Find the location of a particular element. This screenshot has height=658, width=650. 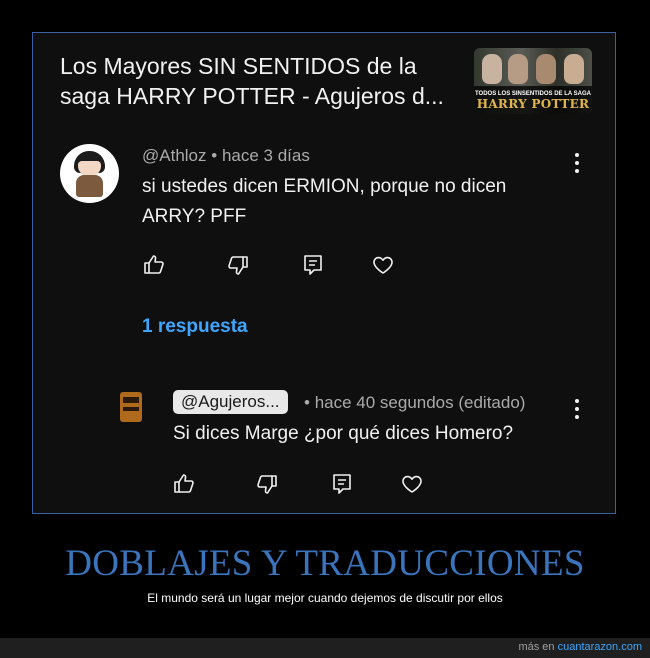

site-credit: más en cuantarazon.com is located at coordinates (580, 647).